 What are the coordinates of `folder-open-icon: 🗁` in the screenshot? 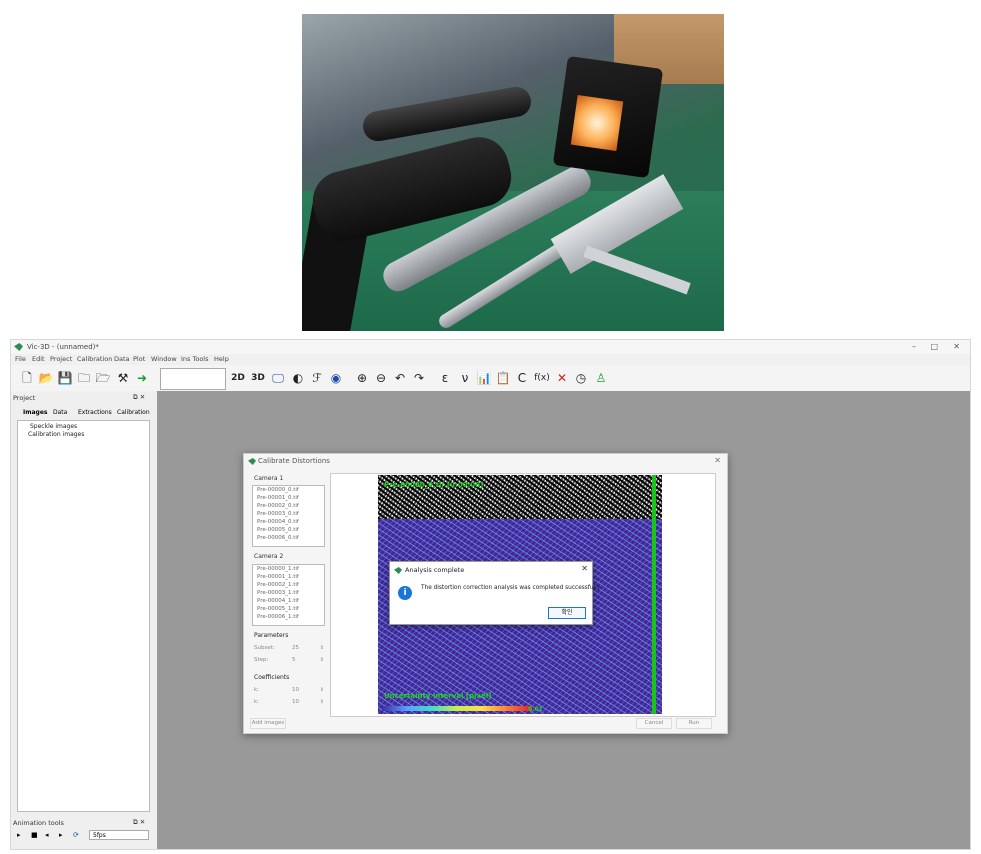 It's located at (103, 378).